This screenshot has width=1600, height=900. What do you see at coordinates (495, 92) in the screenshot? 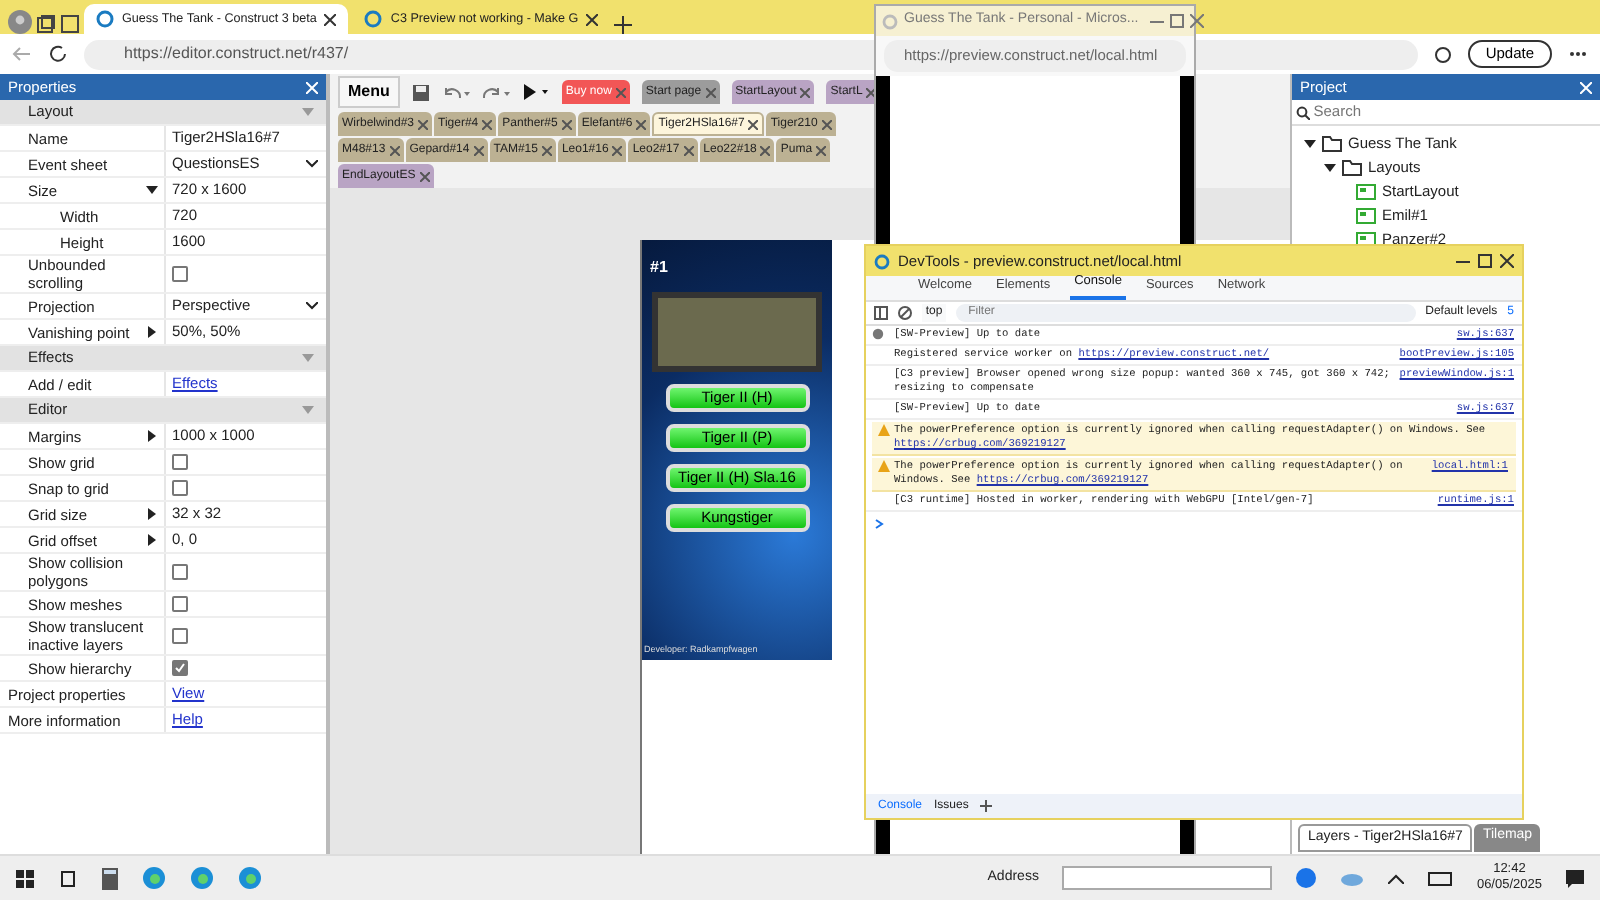
I see `redo-icon` at bounding box center [495, 92].